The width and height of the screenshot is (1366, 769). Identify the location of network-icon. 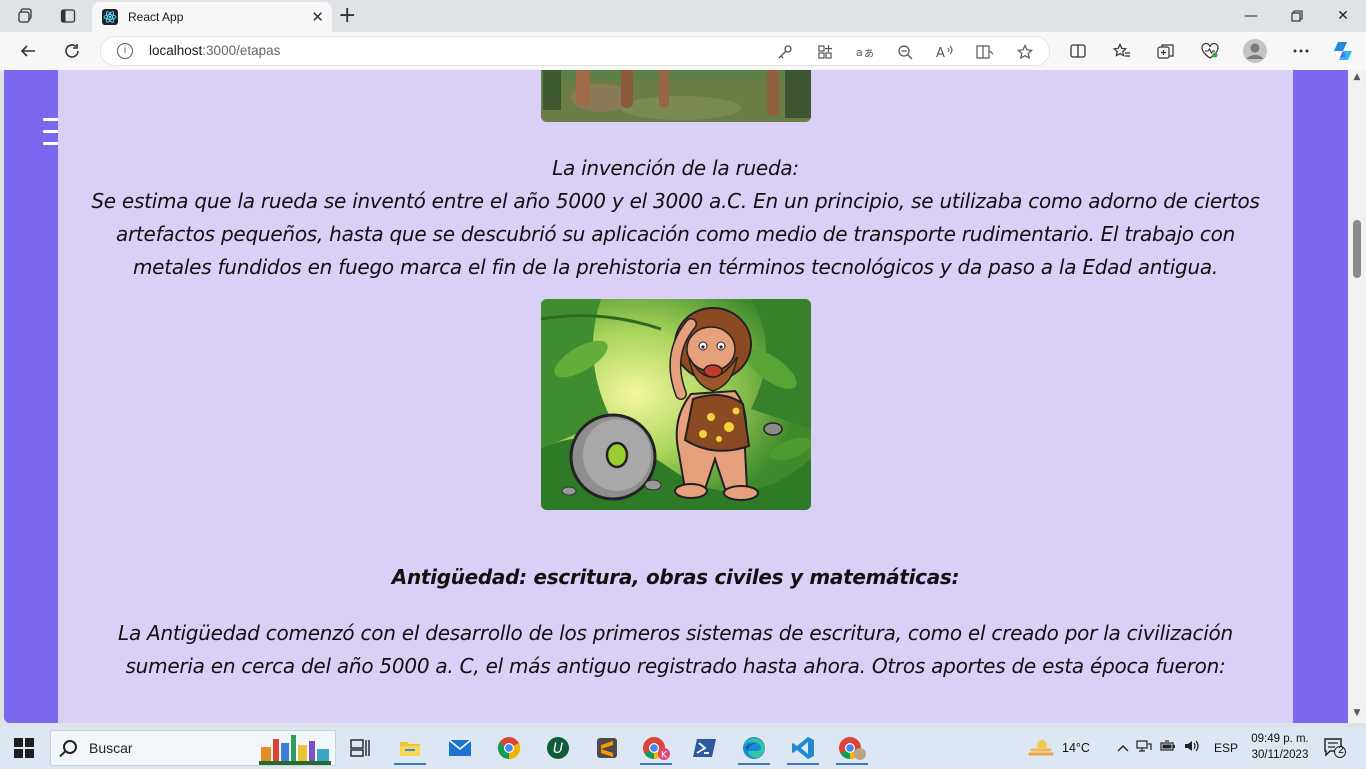
(1144, 747).